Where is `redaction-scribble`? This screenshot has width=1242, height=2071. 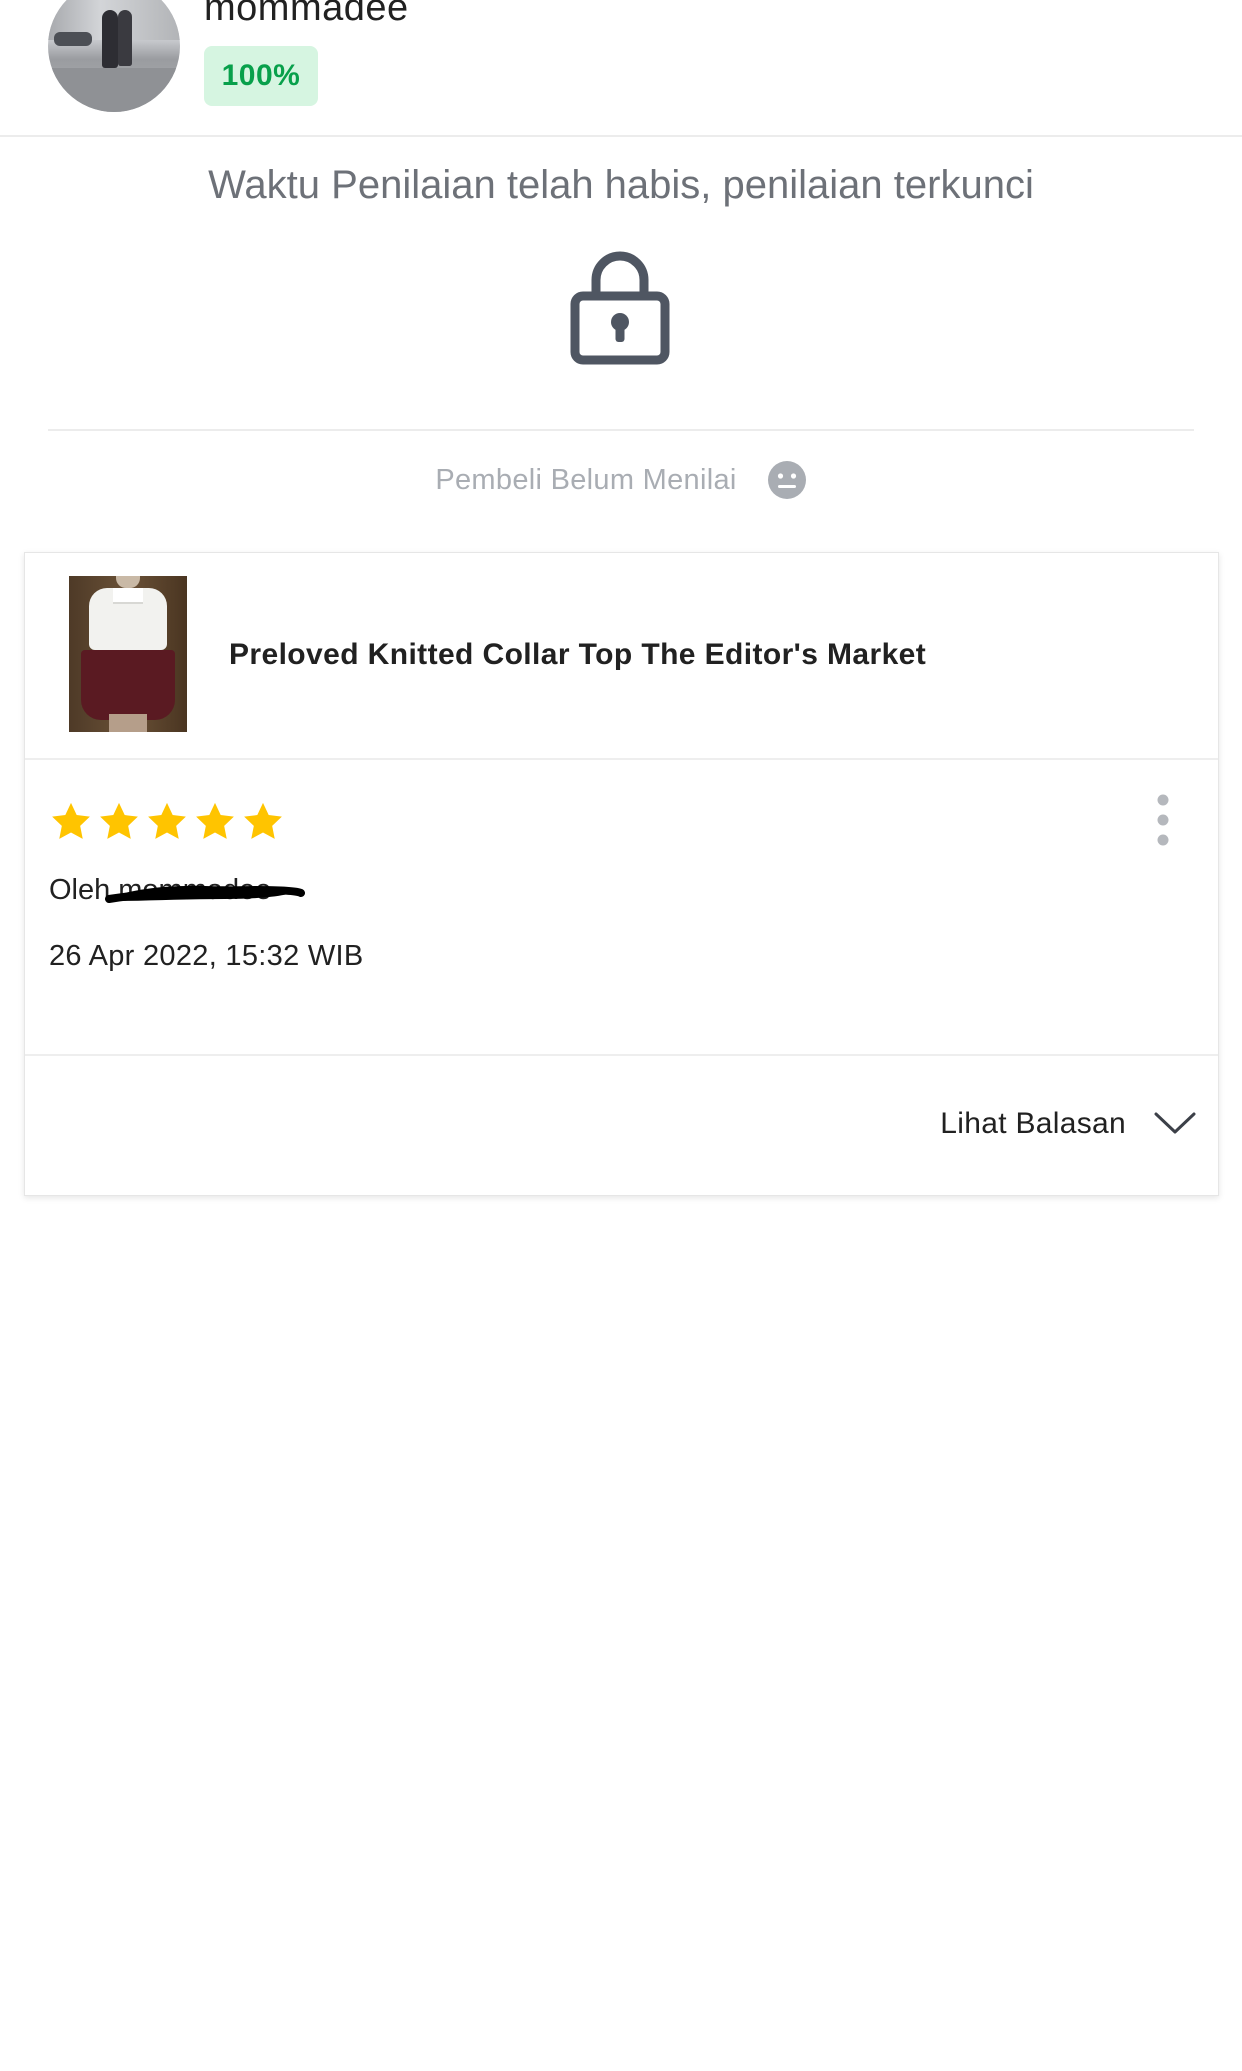
redaction-scribble is located at coordinates (205, 894).